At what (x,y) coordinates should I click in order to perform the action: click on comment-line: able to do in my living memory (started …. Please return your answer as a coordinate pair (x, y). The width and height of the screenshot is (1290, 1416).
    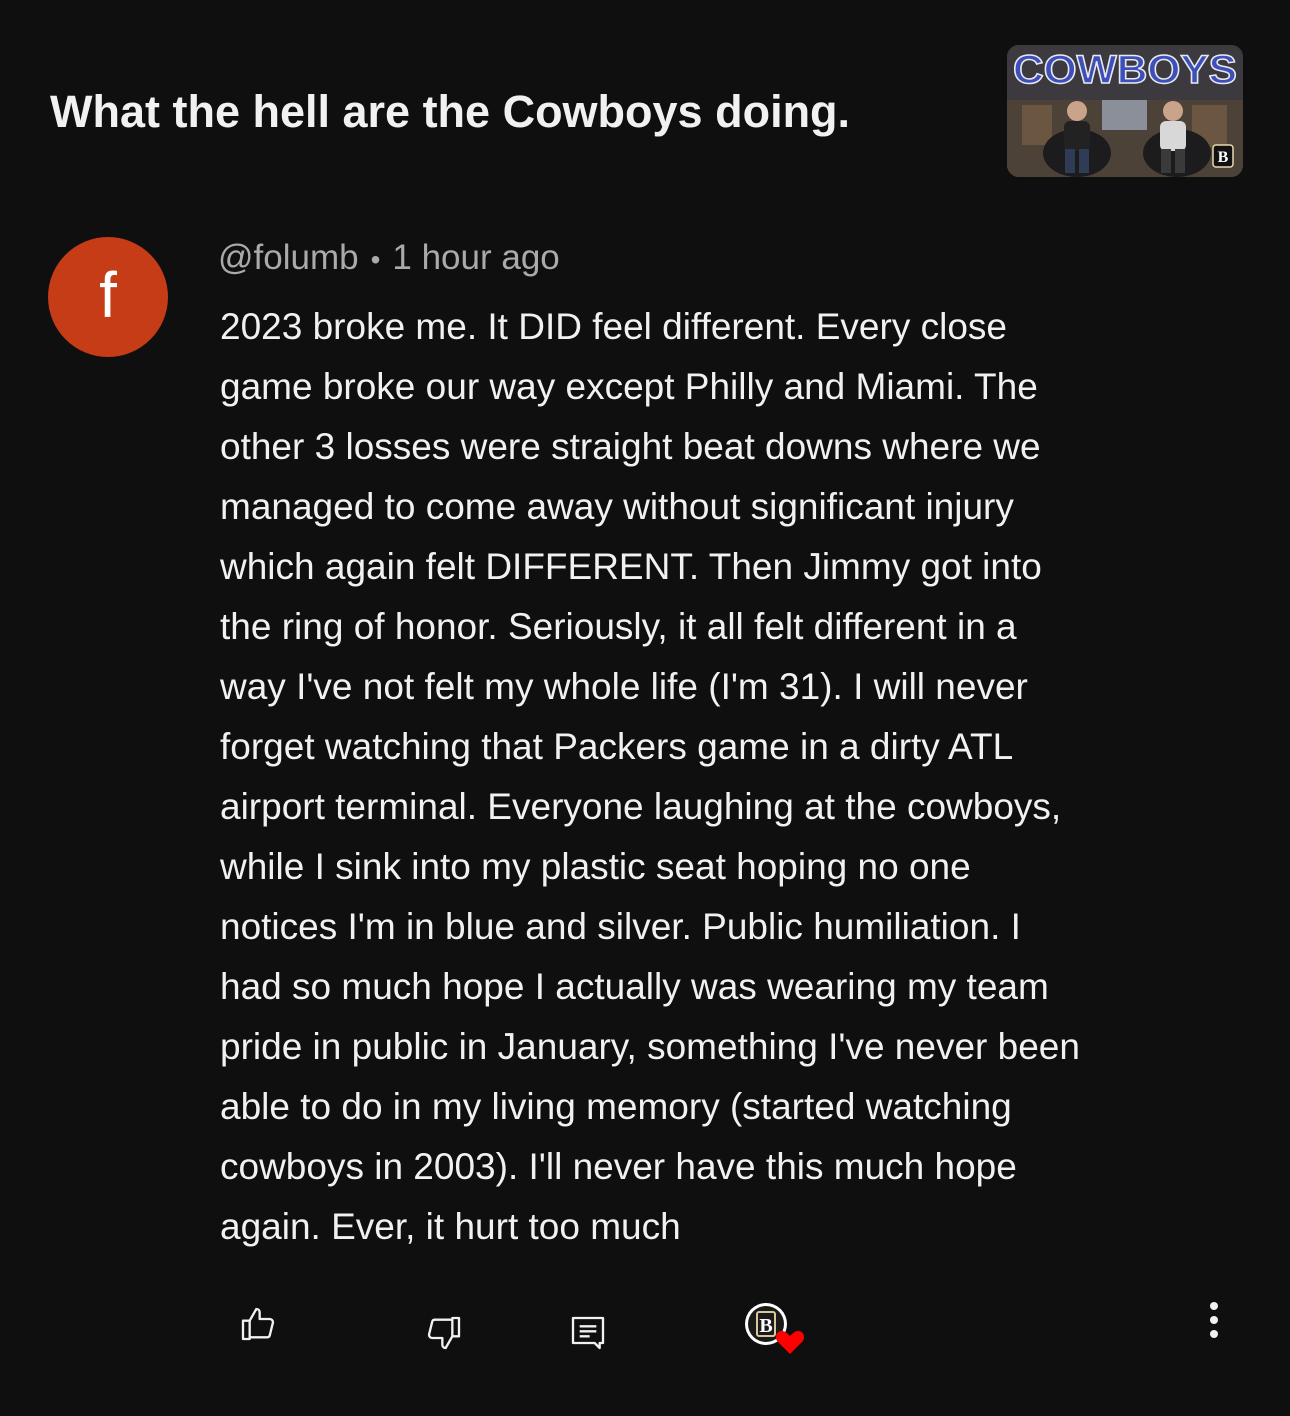
    Looking at the image, I should click on (616, 1106).